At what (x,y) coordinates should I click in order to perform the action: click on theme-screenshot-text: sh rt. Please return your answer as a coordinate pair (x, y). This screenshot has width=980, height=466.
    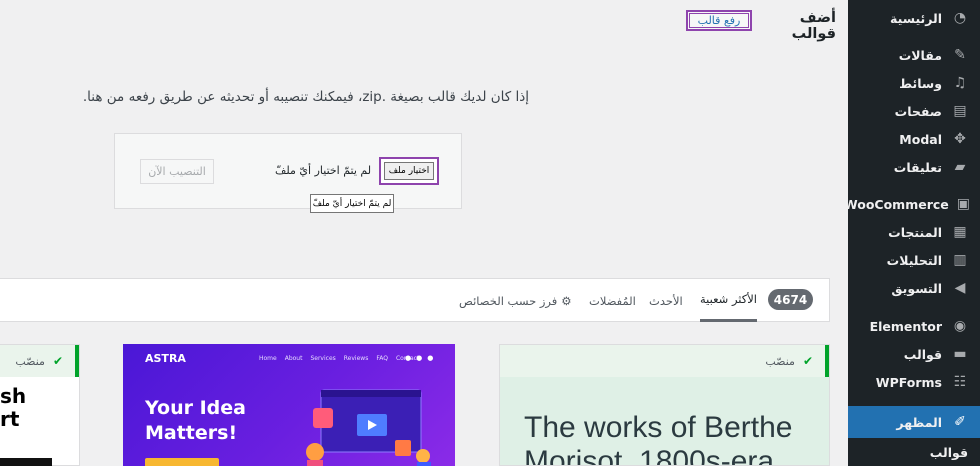
    Looking at the image, I should click on (13, 407).